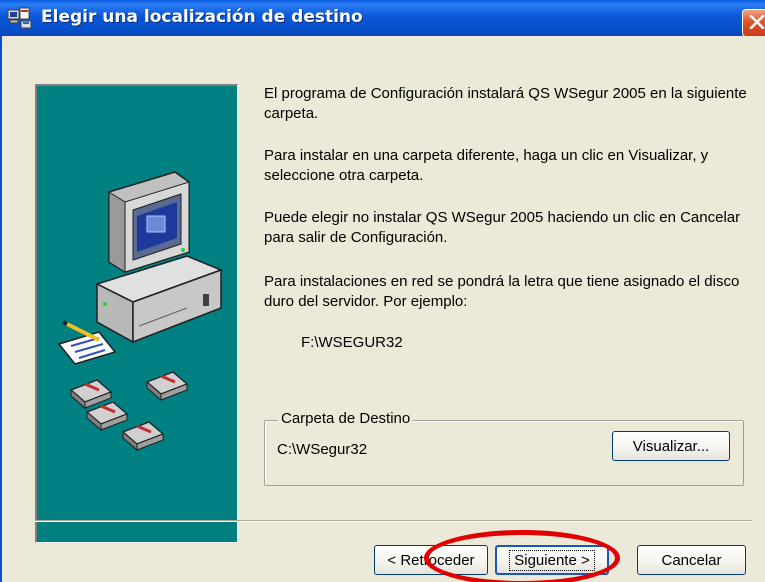 The width and height of the screenshot is (765, 582). Describe the element at coordinates (757, 22) in the screenshot. I see `close-x-icon` at that location.